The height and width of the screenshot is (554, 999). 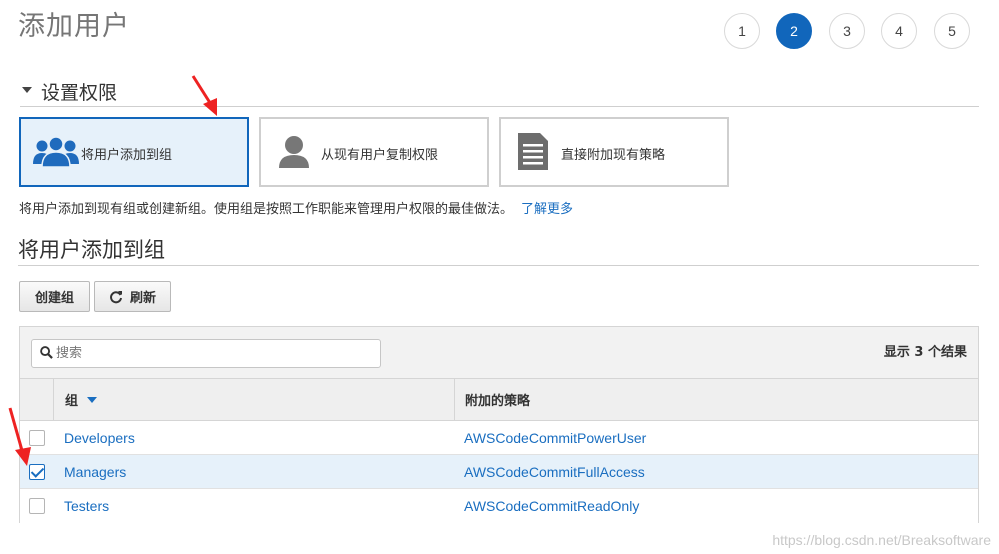 What do you see at coordinates (547, 209) in the screenshot?
I see `learn-more-link: 了解更多` at bounding box center [547, 209].